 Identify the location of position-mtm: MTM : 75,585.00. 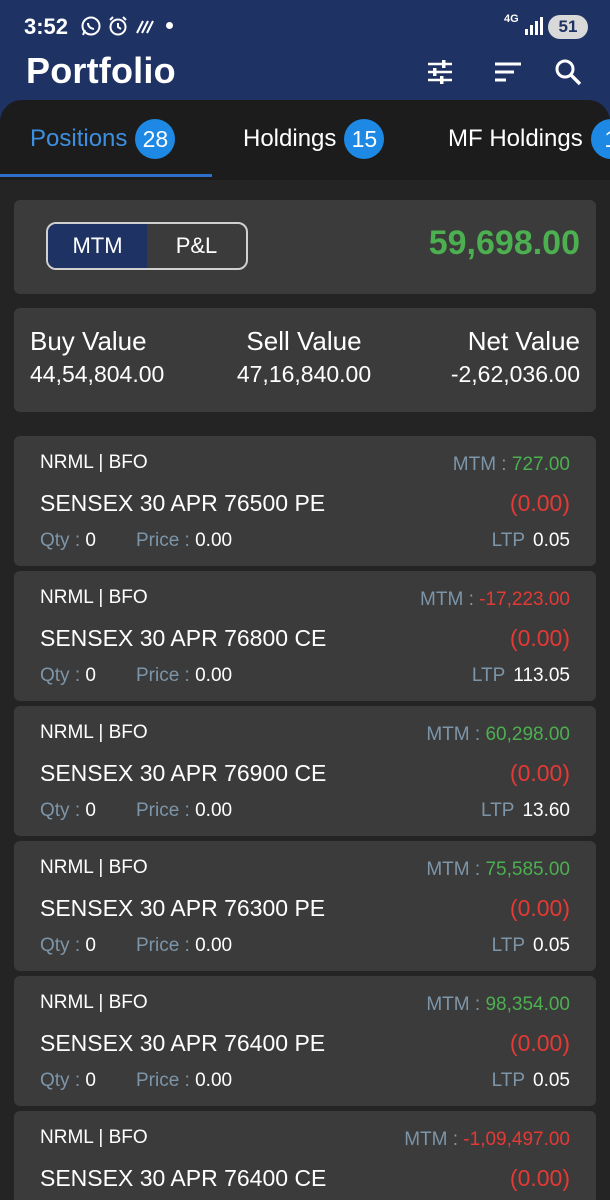
(498, 870).